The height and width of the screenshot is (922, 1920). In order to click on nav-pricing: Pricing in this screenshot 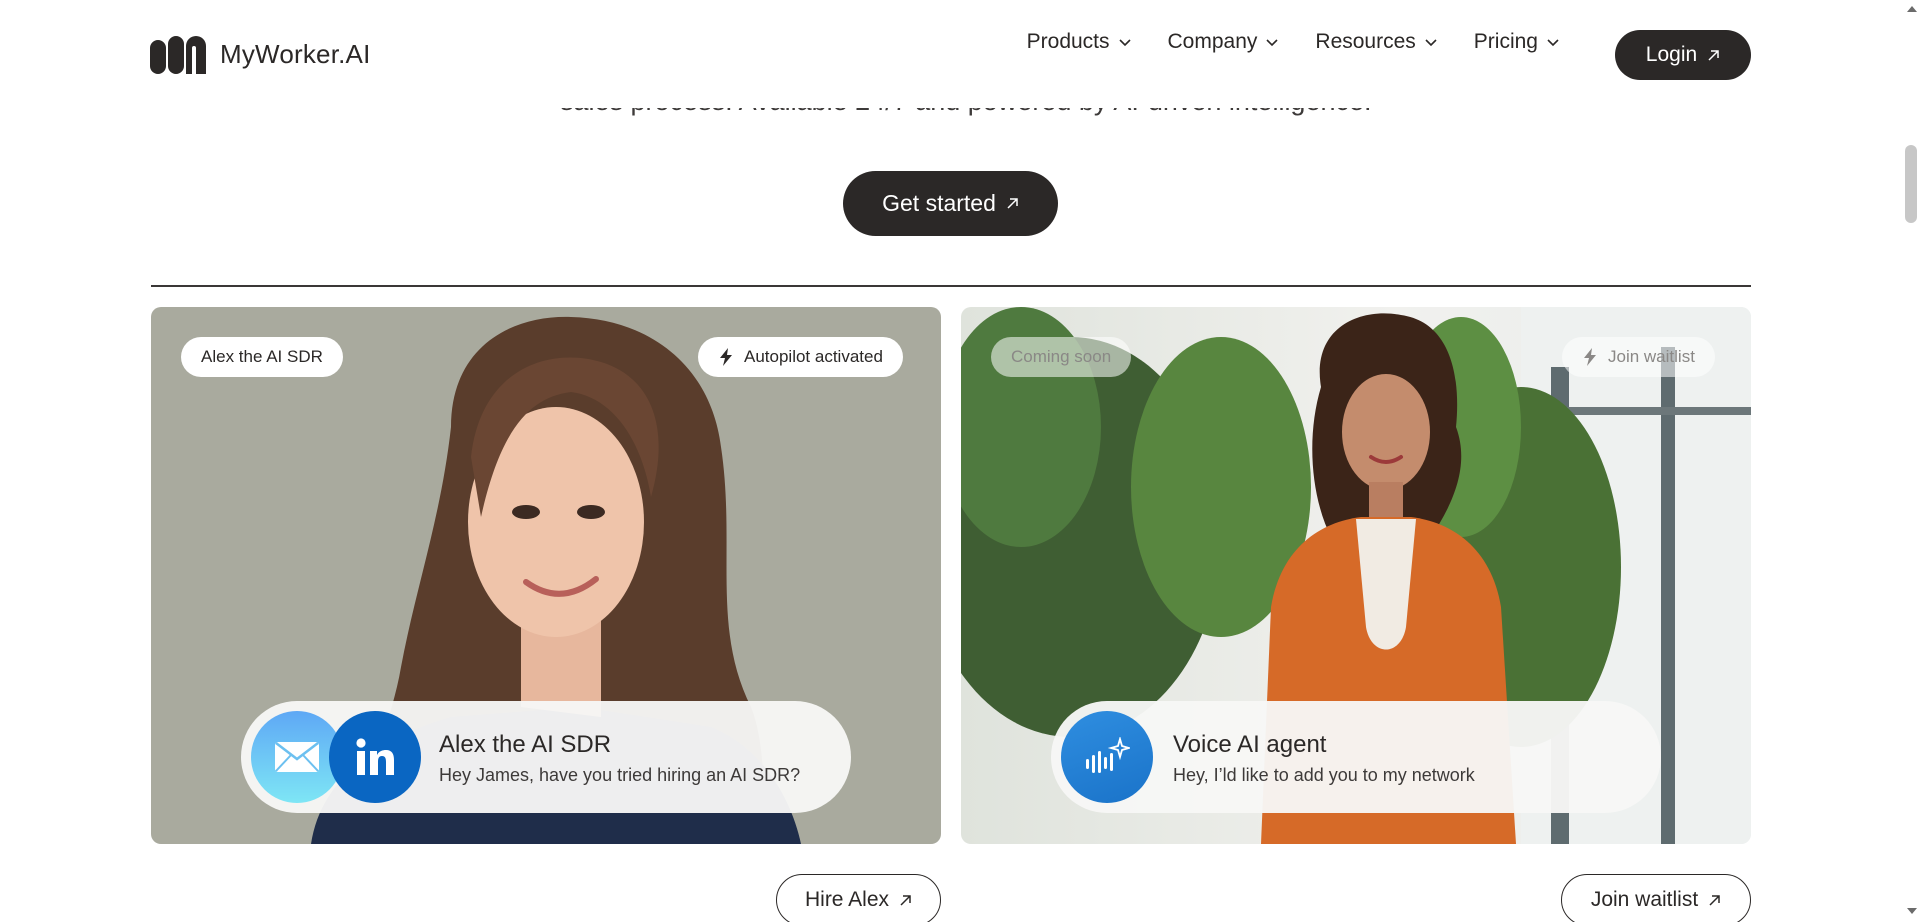, I will do `click(1517, 42)`.